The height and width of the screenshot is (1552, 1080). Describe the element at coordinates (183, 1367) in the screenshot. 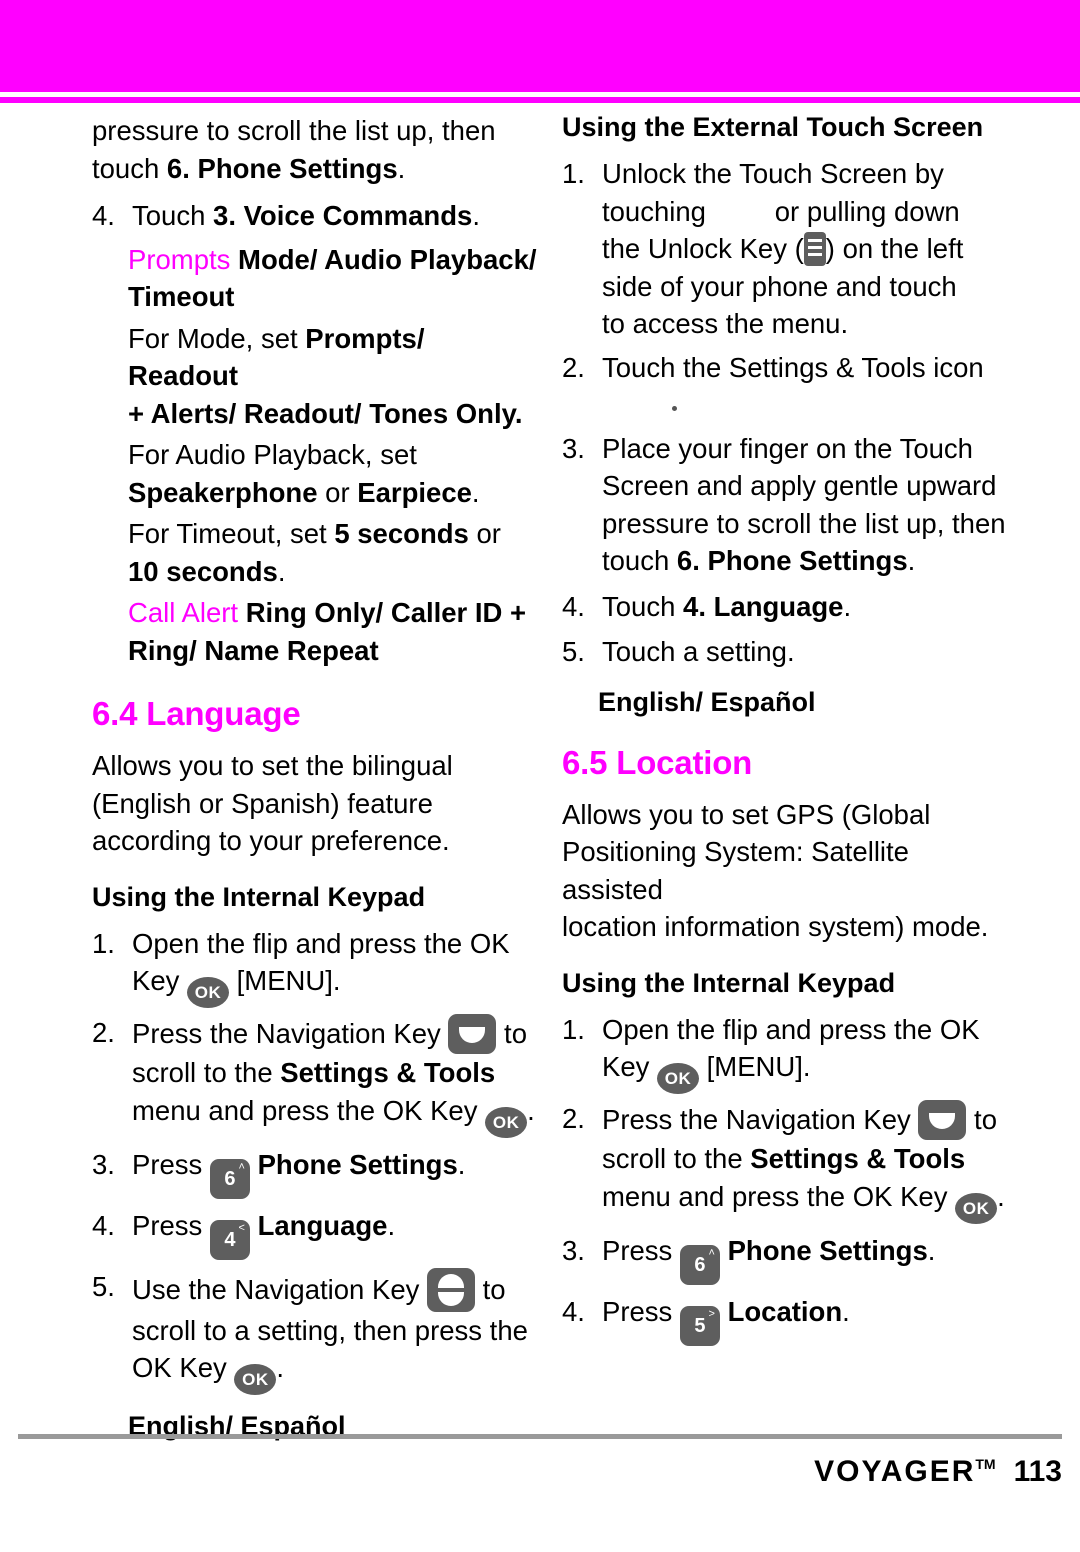

I see `step5-line3-pre: OK Key` at that location.